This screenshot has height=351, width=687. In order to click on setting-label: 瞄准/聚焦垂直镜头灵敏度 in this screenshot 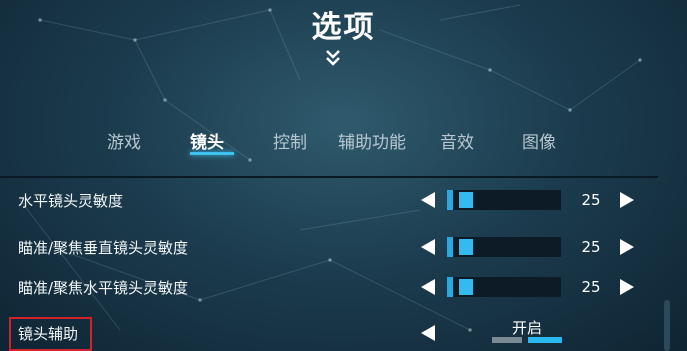, I will do `click(103, 248)`.